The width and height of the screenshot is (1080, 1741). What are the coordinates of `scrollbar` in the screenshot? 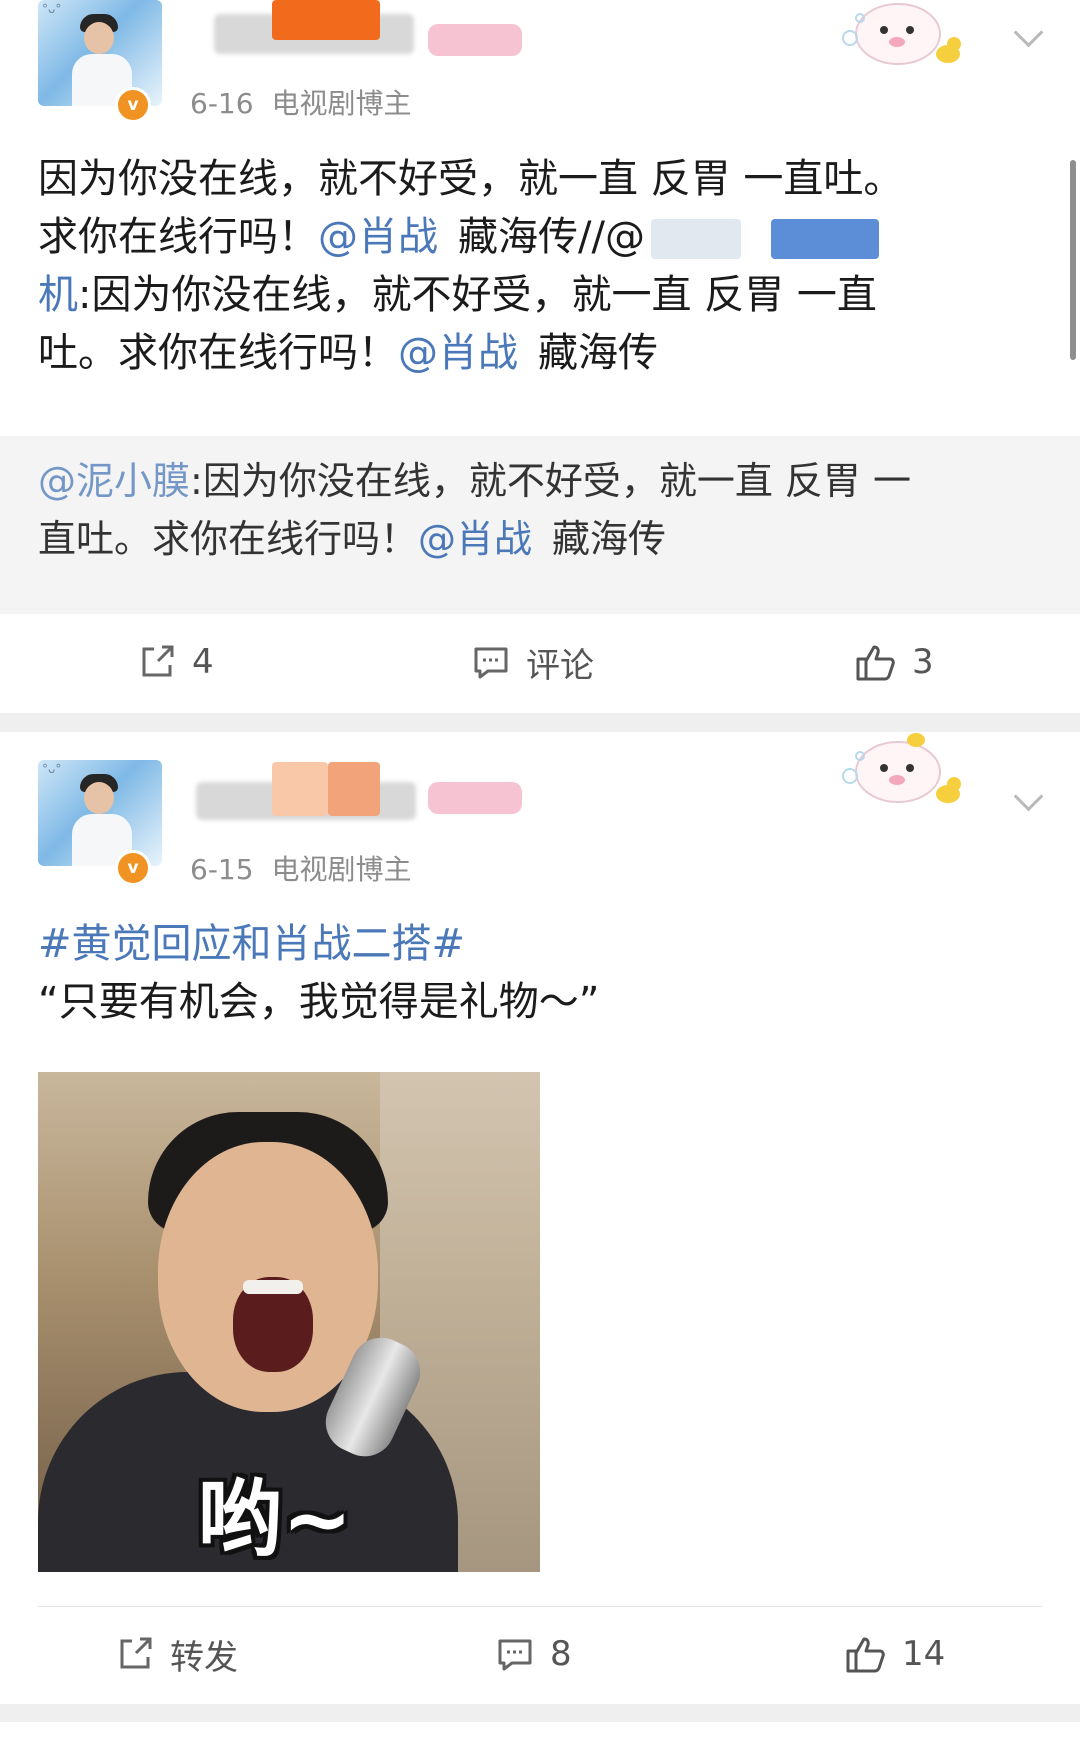 It's located at (1073, 260).